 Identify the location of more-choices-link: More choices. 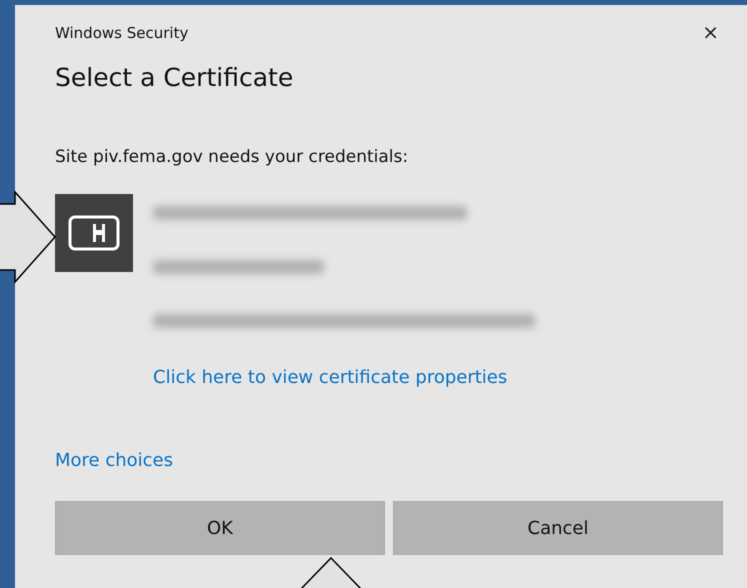
(114, 460).